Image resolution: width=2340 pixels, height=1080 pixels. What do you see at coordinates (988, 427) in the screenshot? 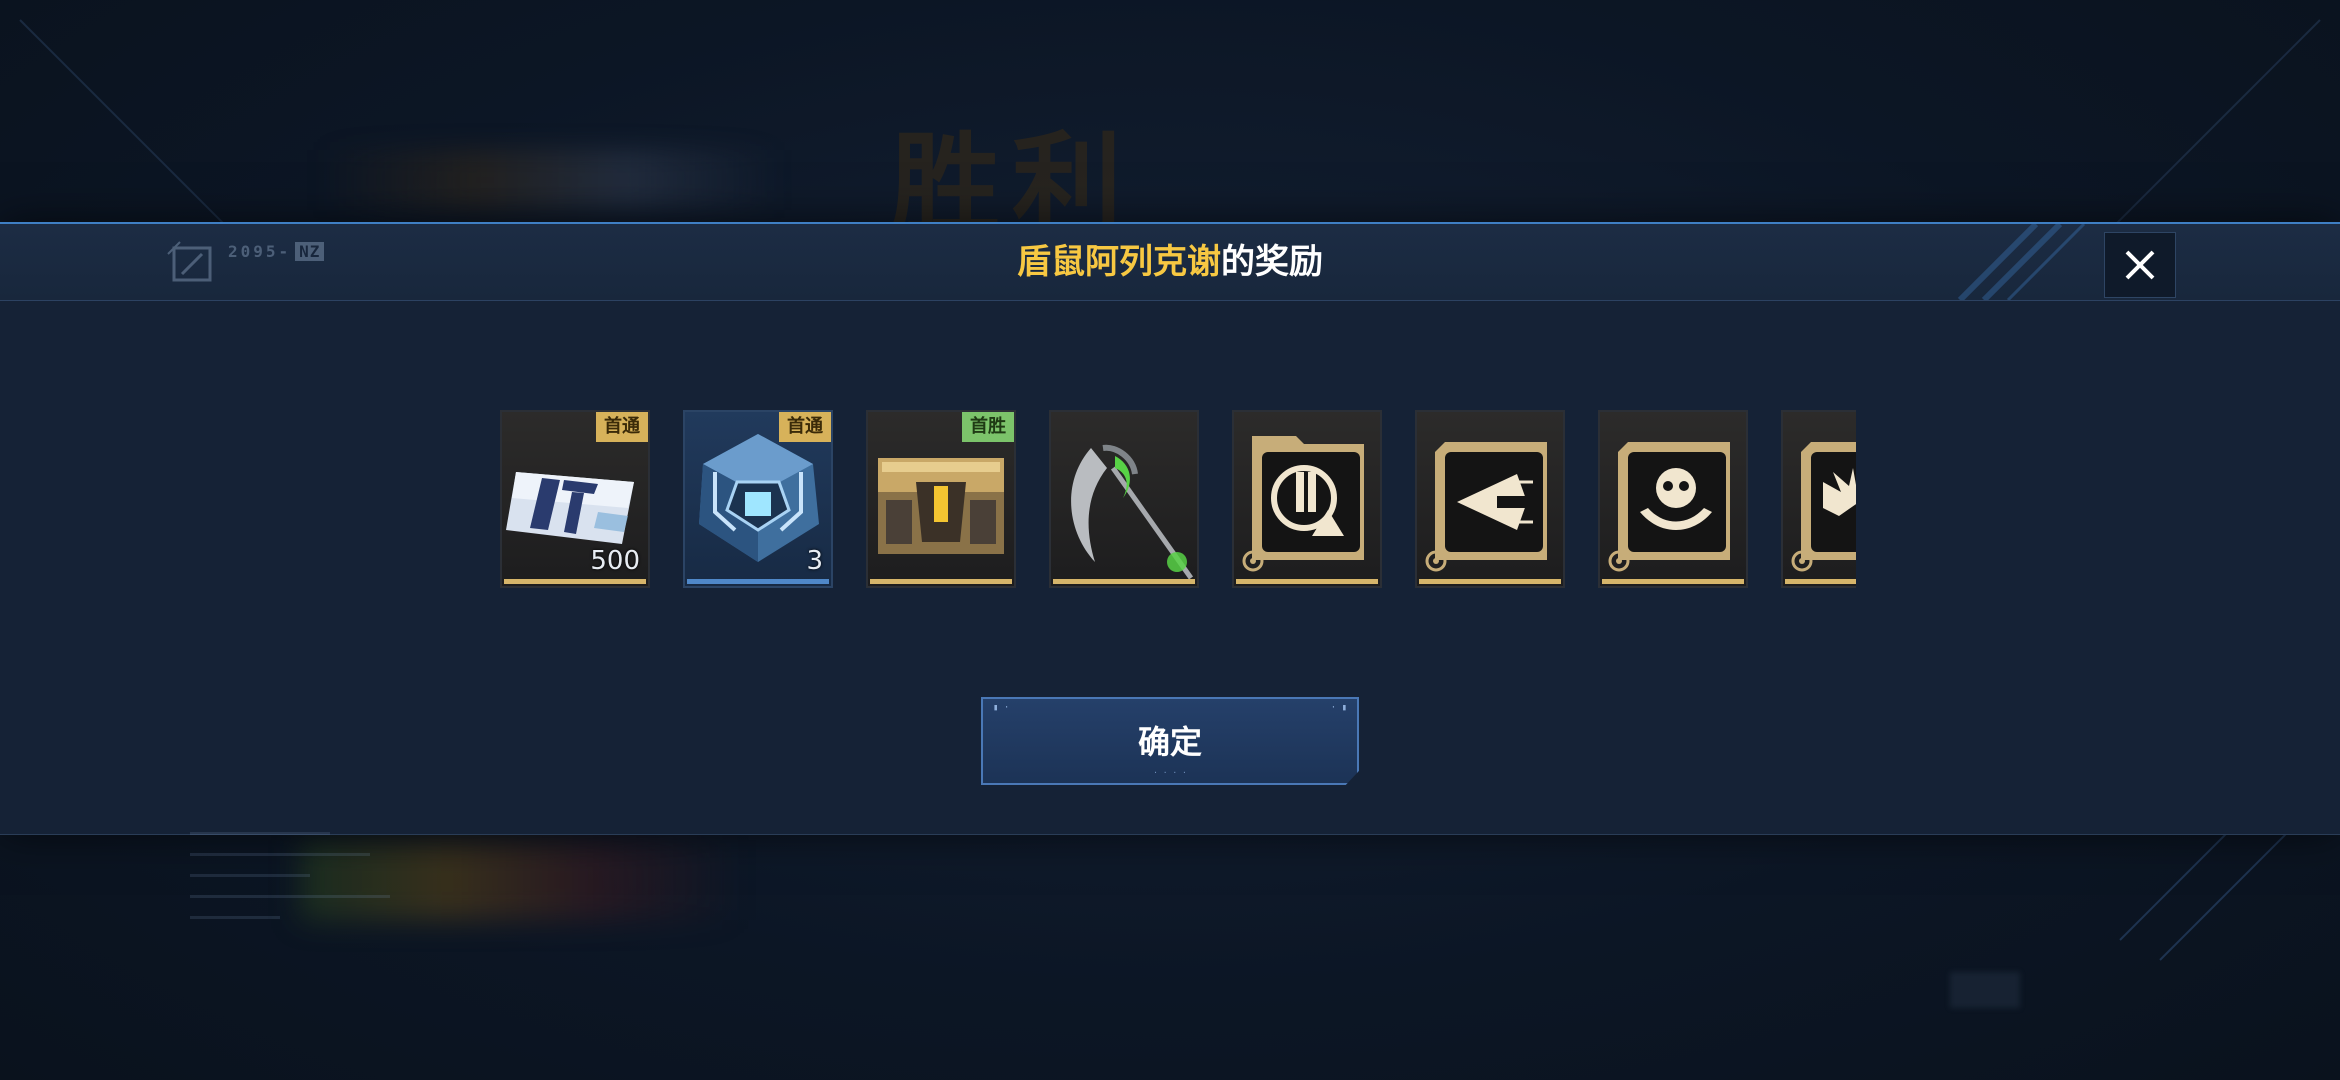
I see `badge-first-win: 首胜` at bounding box center [988, 427].